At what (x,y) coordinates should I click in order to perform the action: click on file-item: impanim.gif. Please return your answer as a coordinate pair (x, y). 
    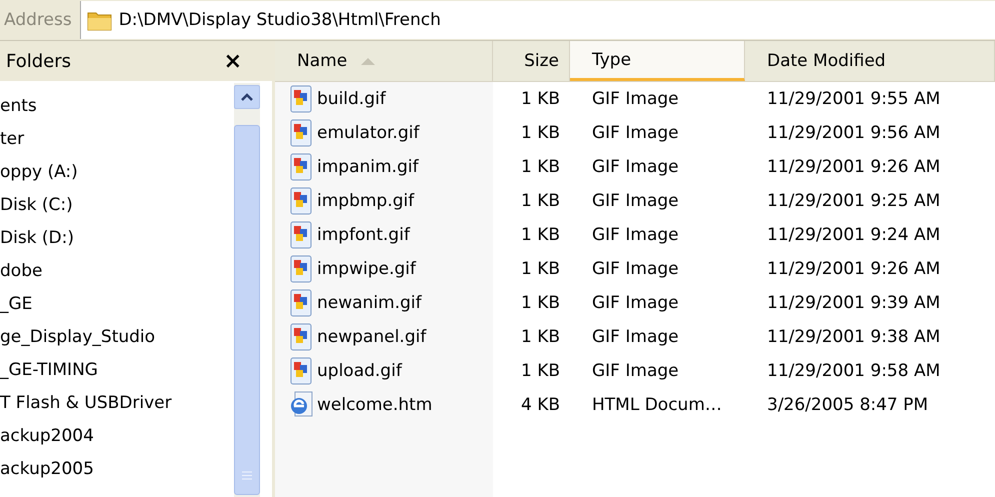
    Looking at the image, I should click on (384, 167).